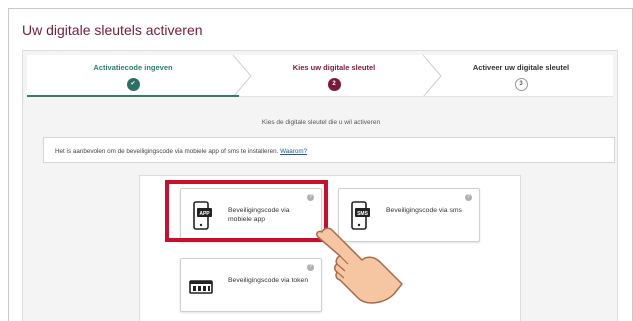 Image resolution: width=633 pixels, height=321 pixels. I want to click on step-activeer-sleutel: Activeer uw digitale sleutel 3, so click(521, 76).